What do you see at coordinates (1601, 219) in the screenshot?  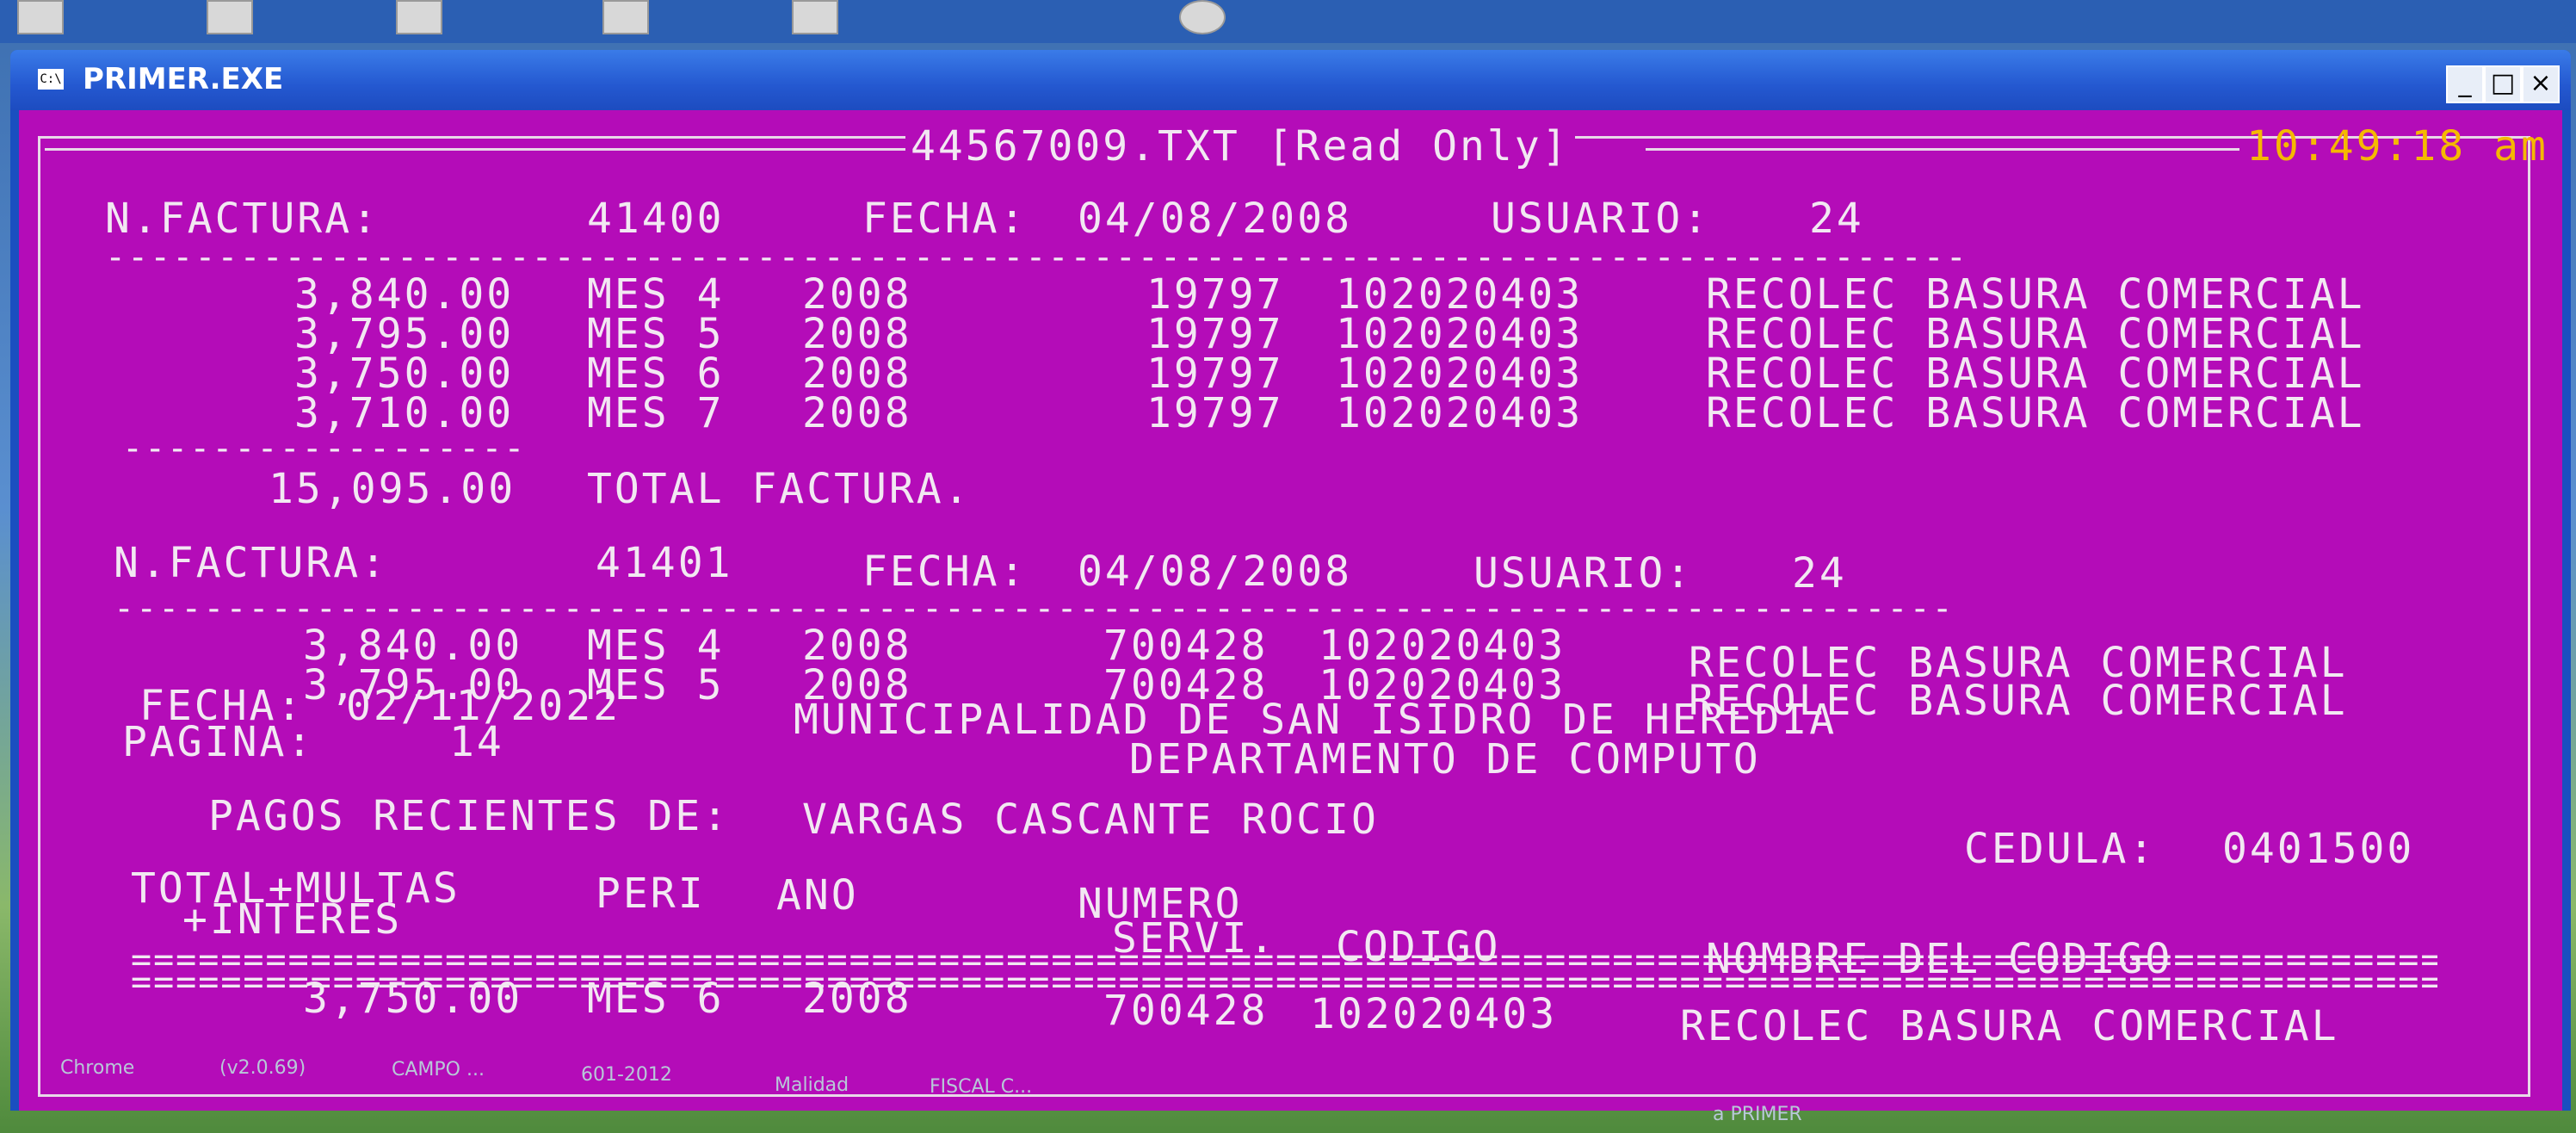 I see `usuario-label: USUARIO:` at bounding box center [1601, 219].